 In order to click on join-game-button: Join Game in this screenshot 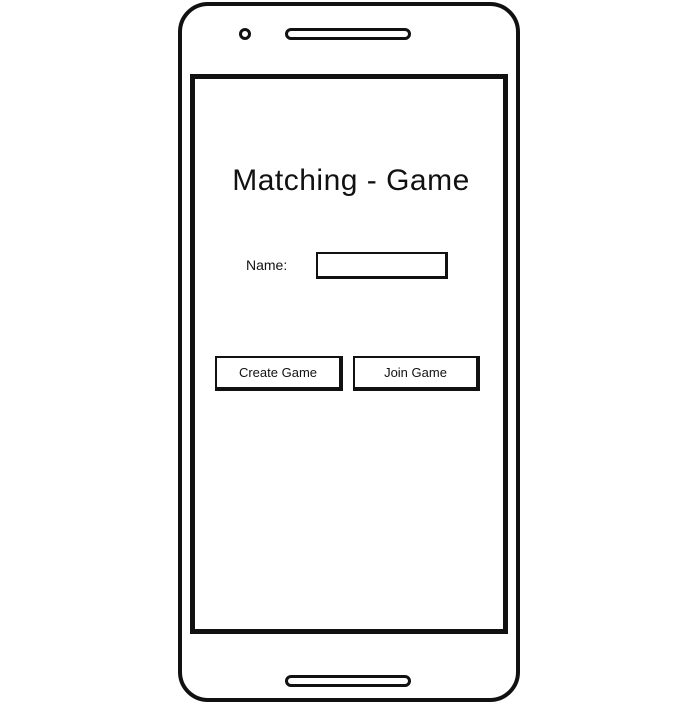, I will do `click(416, 373)`.